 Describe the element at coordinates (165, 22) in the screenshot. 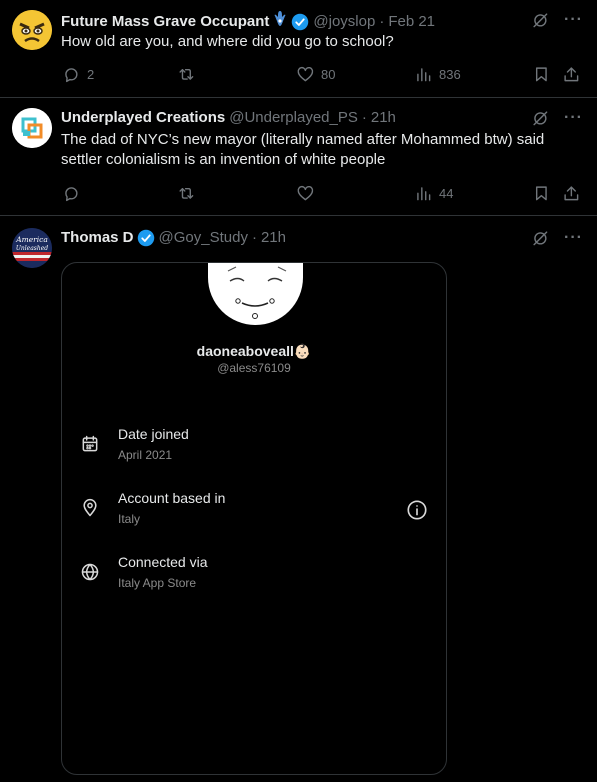

I see `display-name: Future Mass Grave Occupant` at that location.